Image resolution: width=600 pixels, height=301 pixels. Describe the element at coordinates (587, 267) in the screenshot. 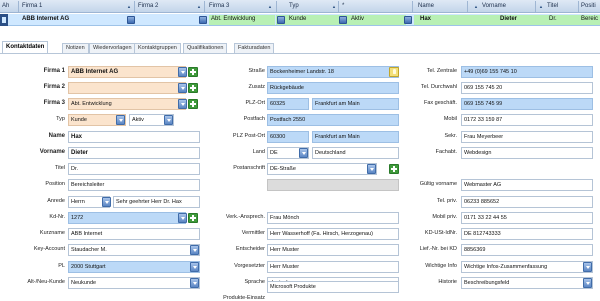

I see `wichtigeinfo-dropdown-icon` at that location.